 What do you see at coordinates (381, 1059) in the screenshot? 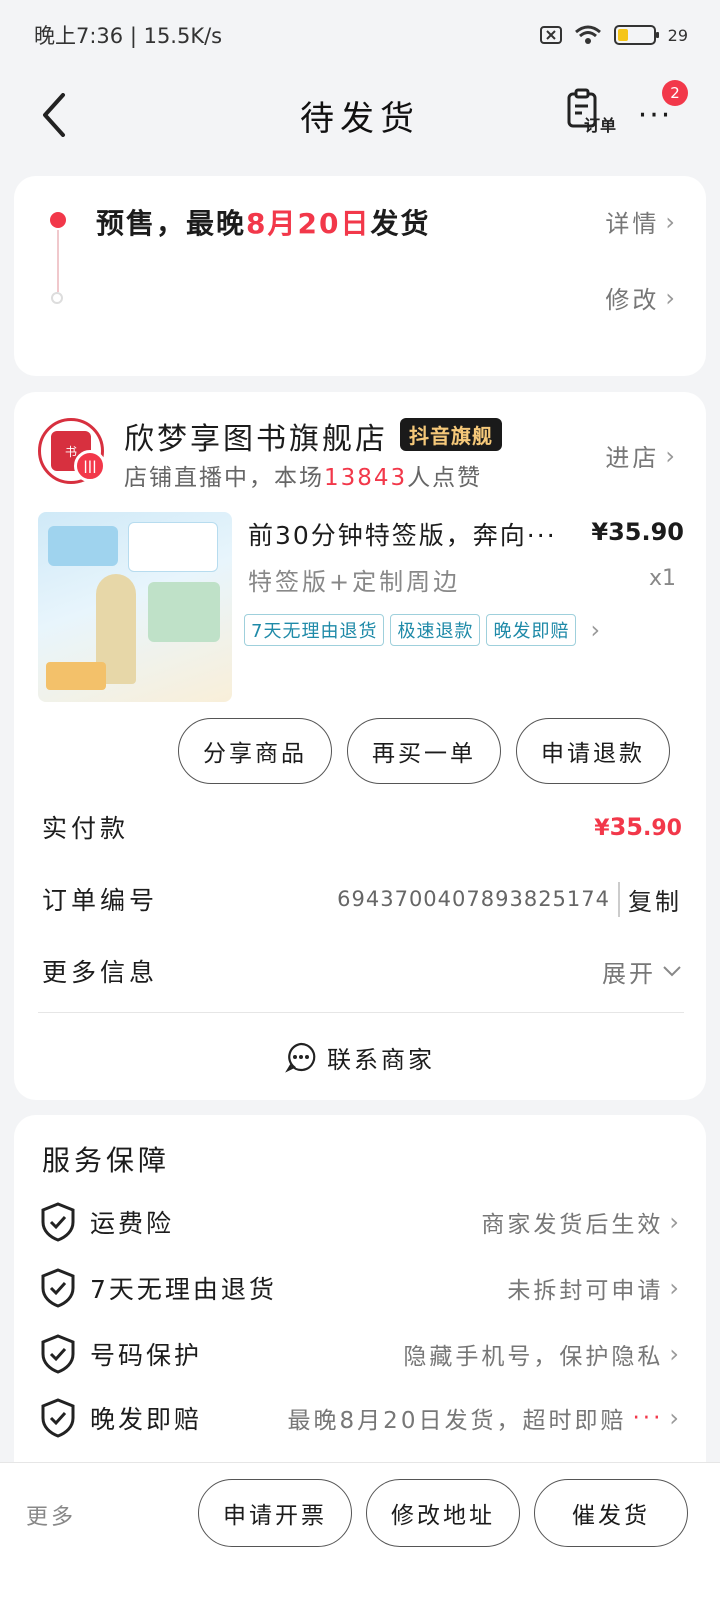
I see `contact-seller-label: 联系商家` at bounding box center [381, 1059].